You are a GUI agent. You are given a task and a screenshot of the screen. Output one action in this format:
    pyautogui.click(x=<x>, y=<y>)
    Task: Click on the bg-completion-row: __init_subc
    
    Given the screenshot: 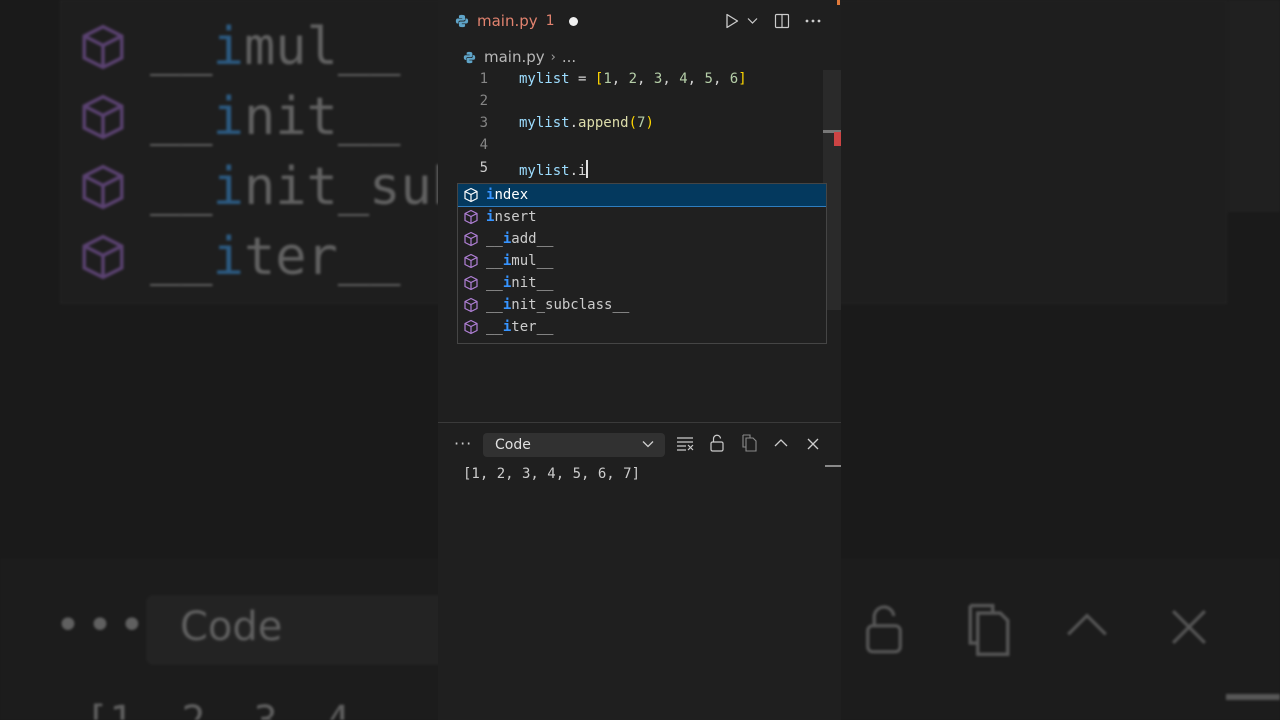 What is the action you would take?
    pyautogui.click(x=286, y=187)
    